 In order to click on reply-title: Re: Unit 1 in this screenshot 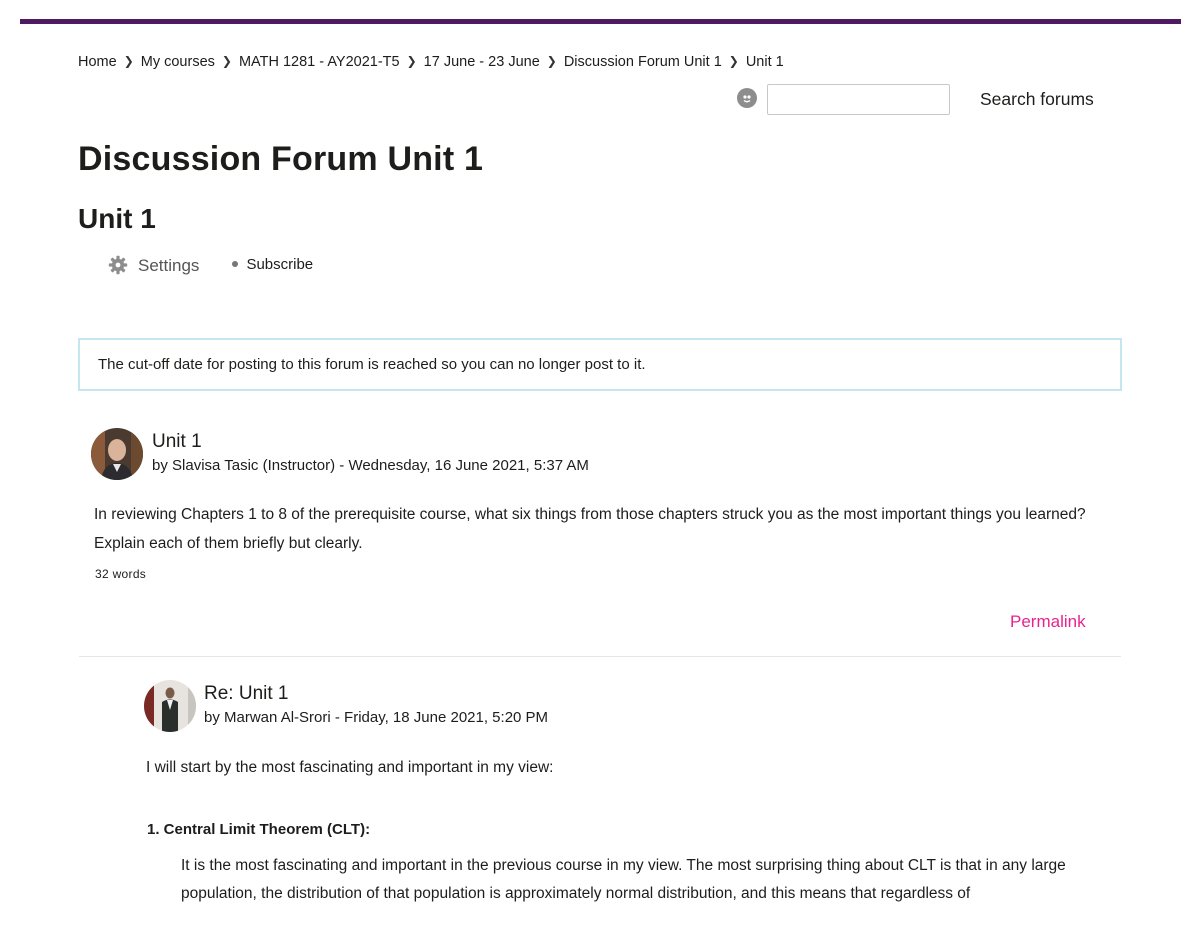, I will do `click(246, 693)`.